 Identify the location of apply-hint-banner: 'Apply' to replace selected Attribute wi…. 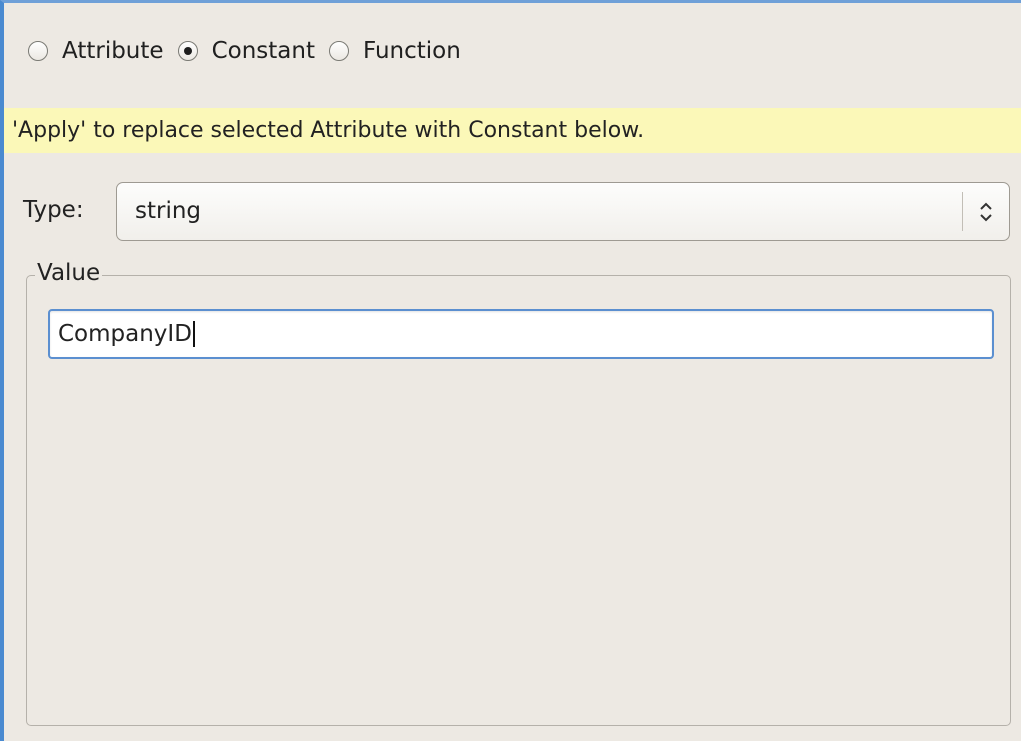
(512, 130).